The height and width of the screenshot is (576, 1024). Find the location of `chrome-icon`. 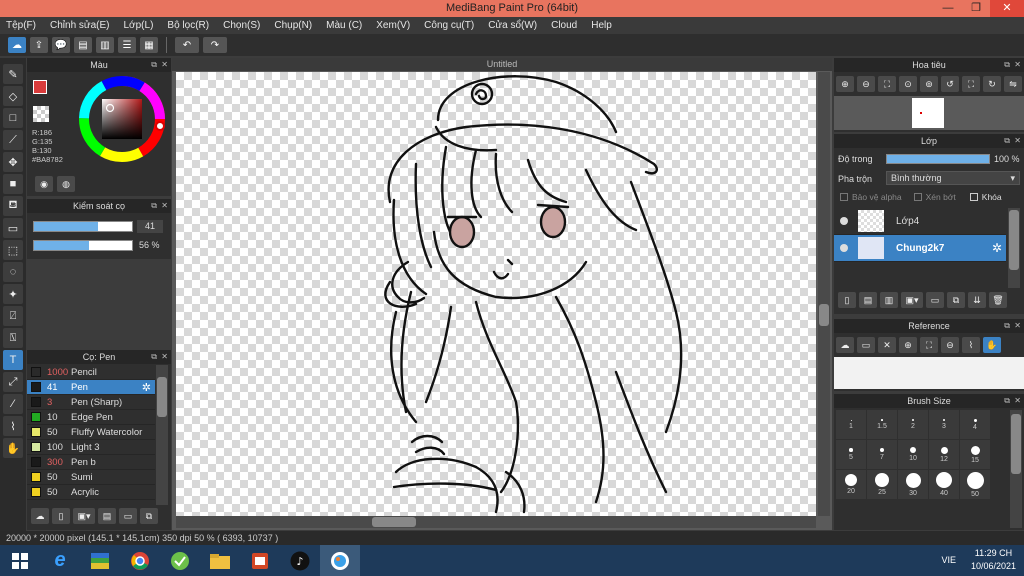

chrome-icon is located at coordinates (140, 560).